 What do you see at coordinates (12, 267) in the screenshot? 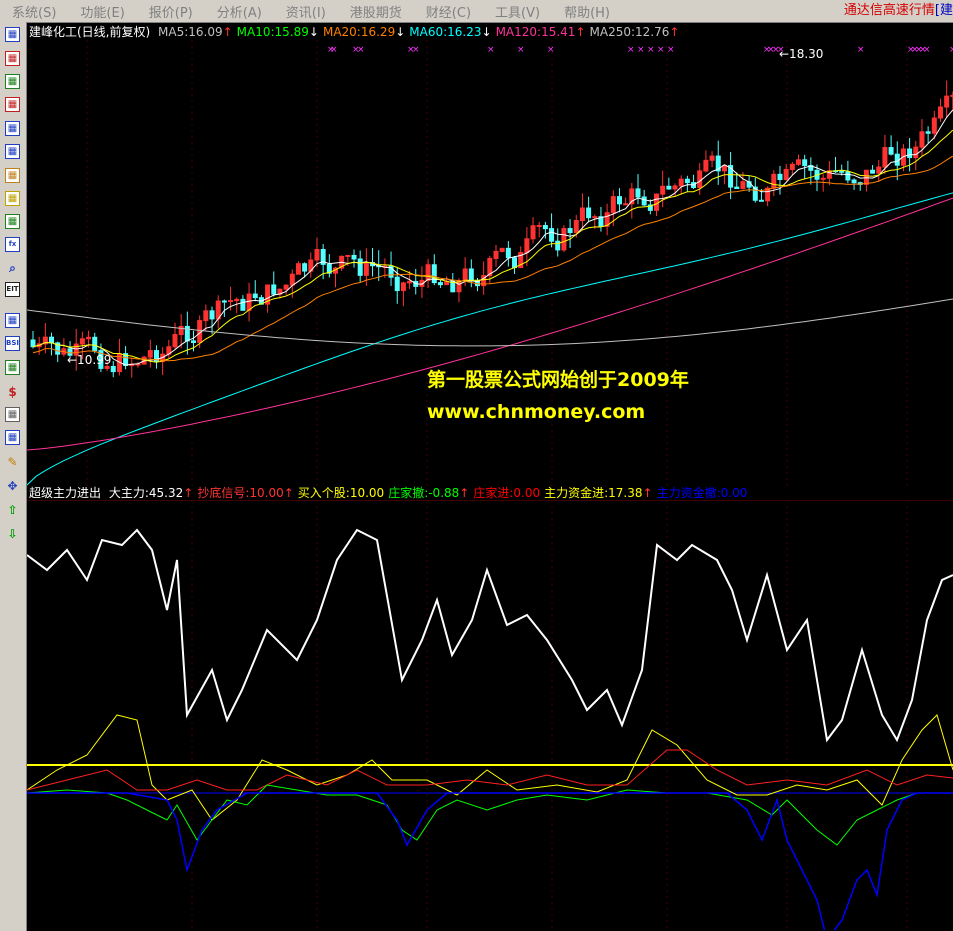
I see `search-button: ⌕` at bounding box center [12, 267].